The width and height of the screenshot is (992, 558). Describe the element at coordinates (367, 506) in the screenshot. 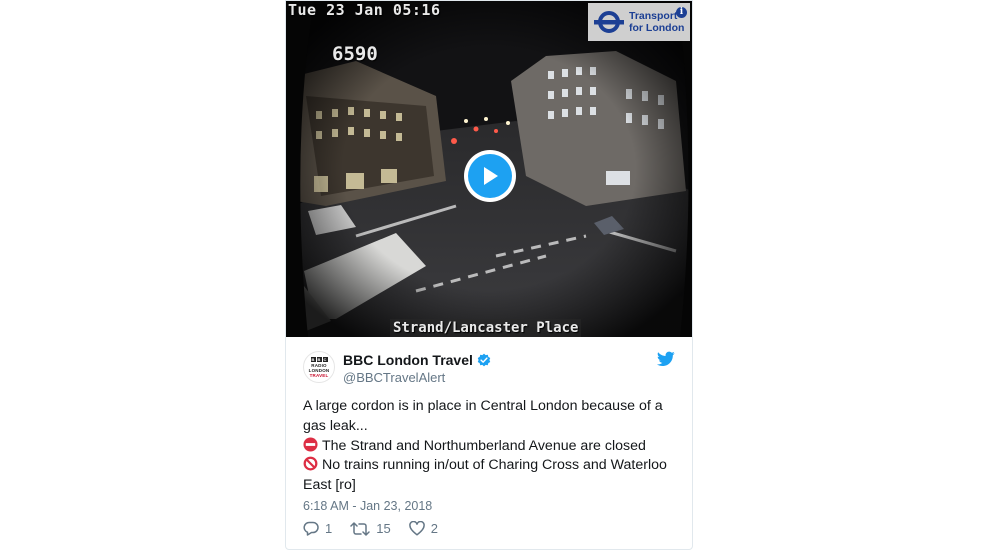

I see `tweet-timestamp: 6:18 AM - Jan 23, 2018` at that location.